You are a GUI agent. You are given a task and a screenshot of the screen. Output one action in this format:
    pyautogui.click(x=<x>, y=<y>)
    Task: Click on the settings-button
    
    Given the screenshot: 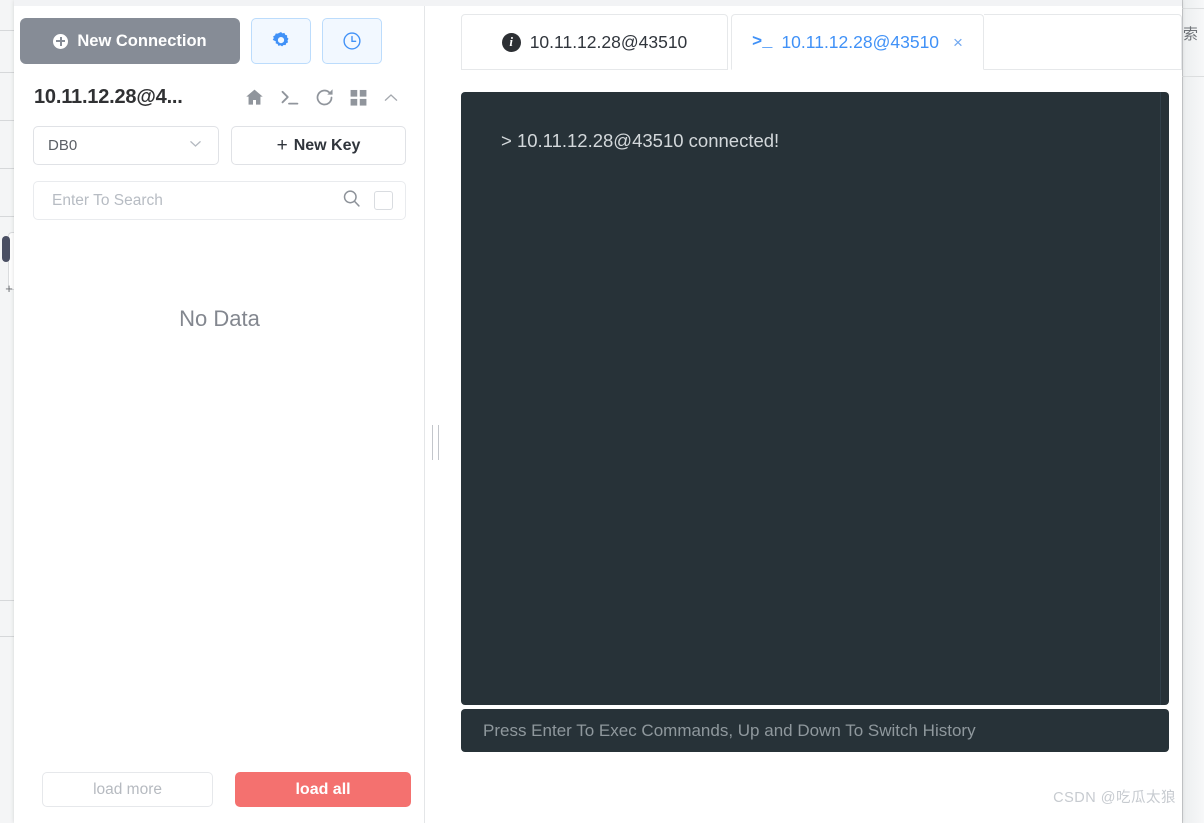 What is the action you would take?
    pyautogui.click(x=281, y=41)
    